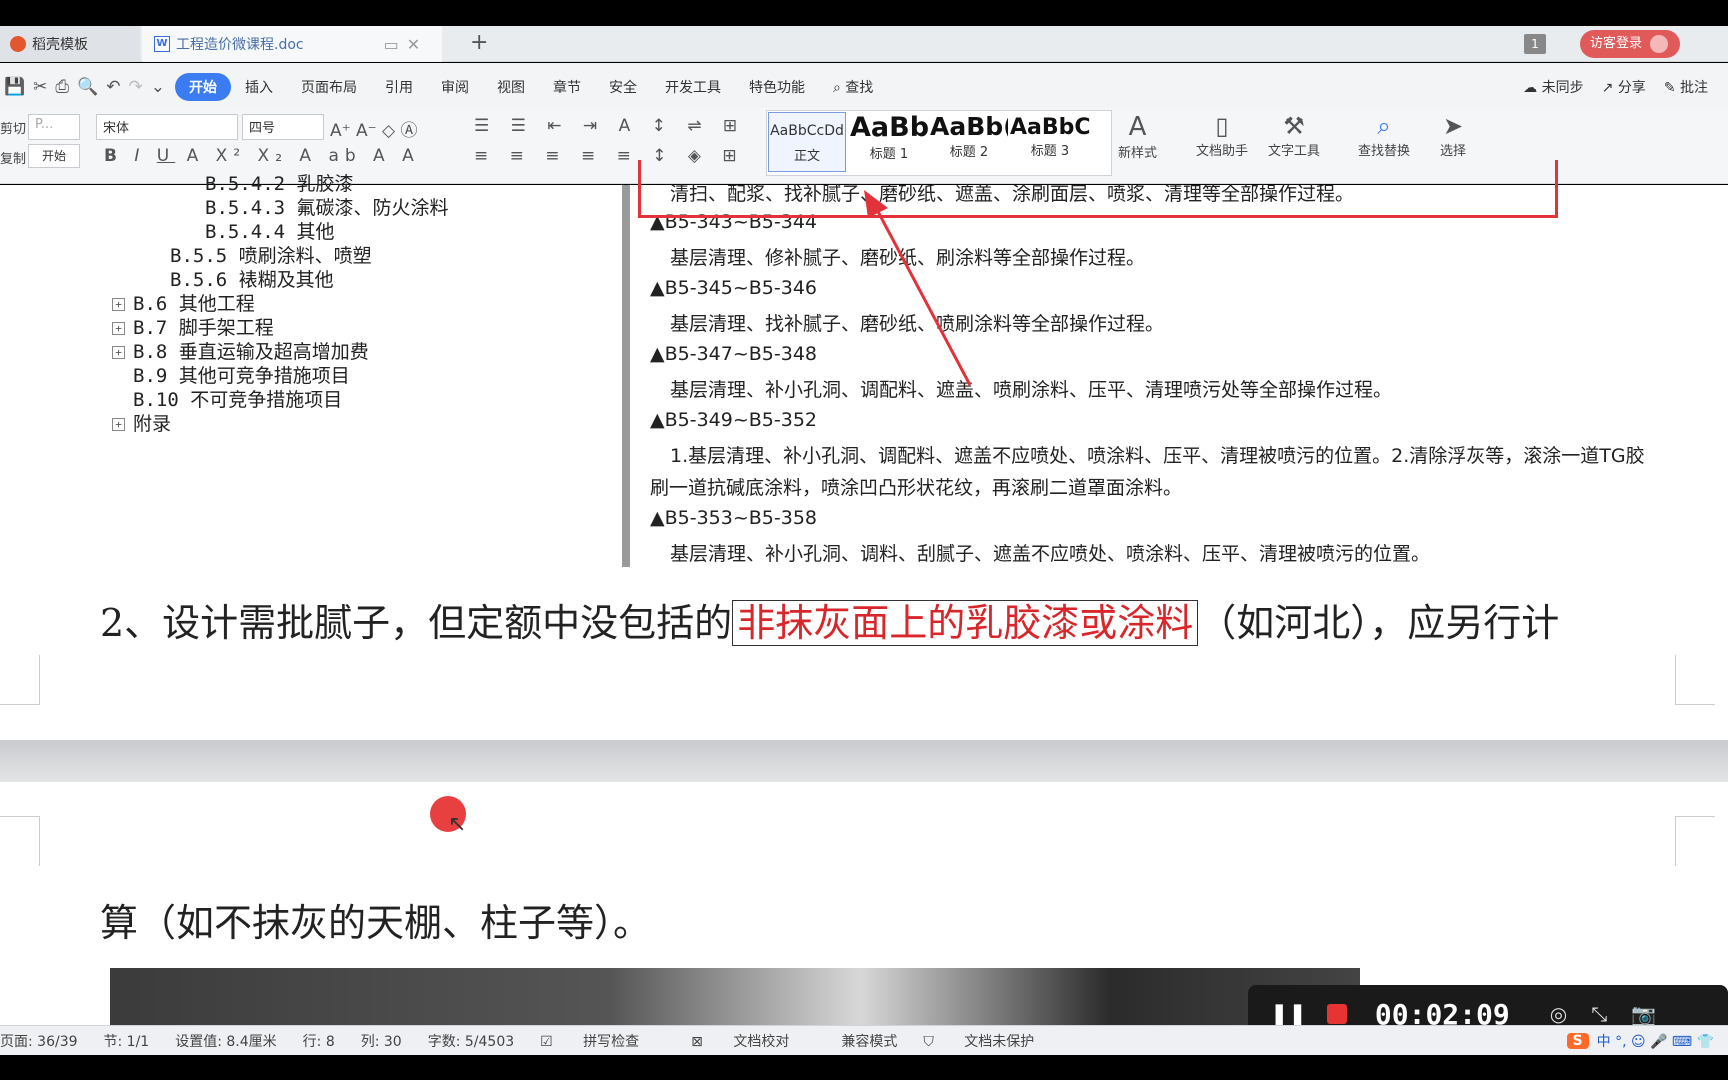 The width and height of the screenshot is (1728, 1080). I want to click on spell-check-button: ☑ 拼写检查, so click(602, 1041).